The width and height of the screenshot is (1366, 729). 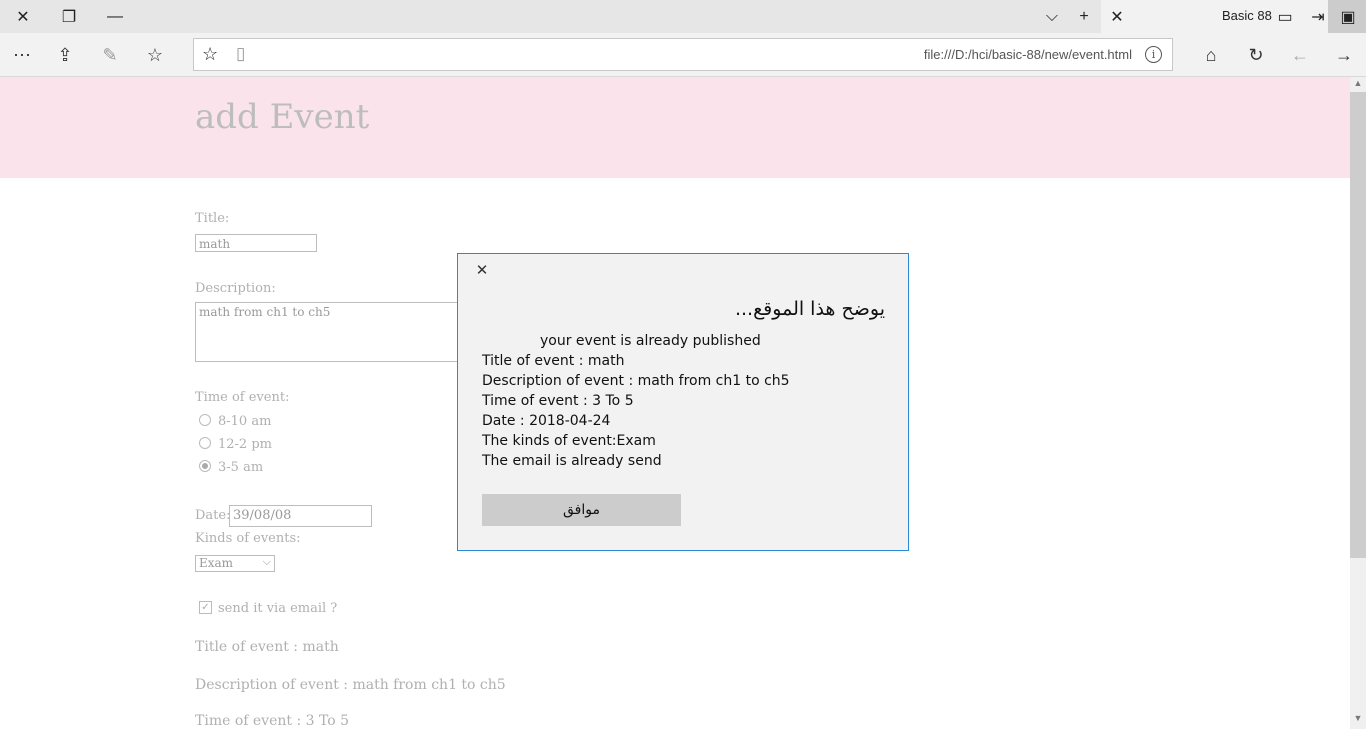 What do you see at coordinates (266, 561) in the screenshot?
I see `chevron-down-icon: ⌵` at bounding box center [266, 561].